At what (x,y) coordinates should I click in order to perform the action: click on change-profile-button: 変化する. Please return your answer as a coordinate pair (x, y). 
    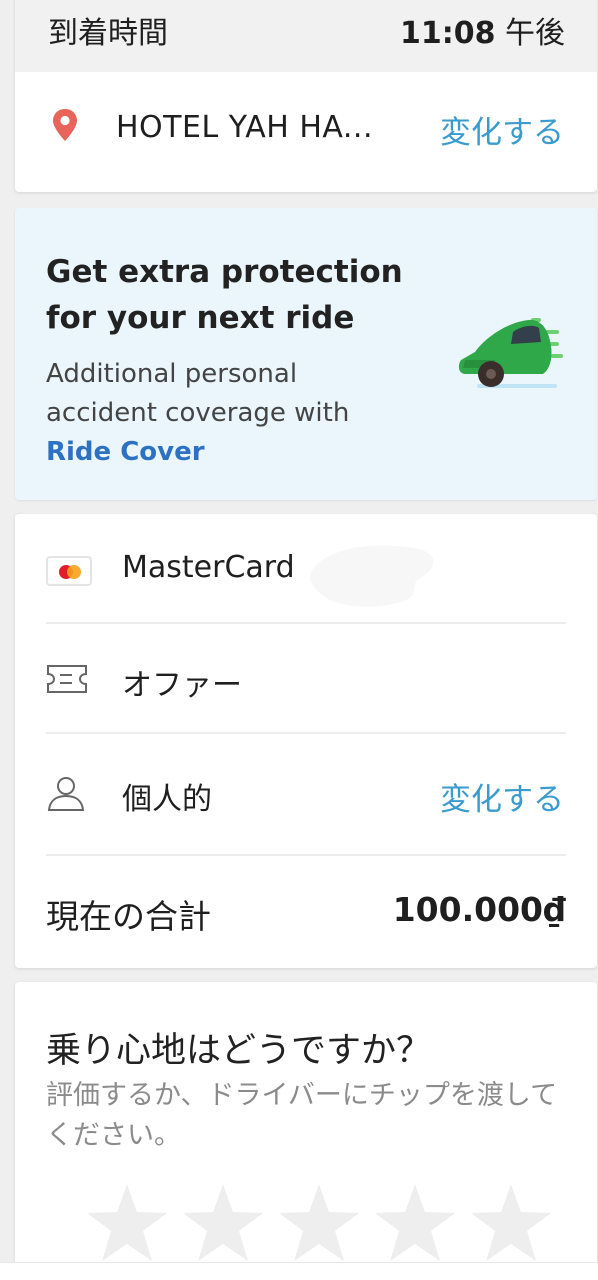
    Looking at the image, I should click on (502, 796).